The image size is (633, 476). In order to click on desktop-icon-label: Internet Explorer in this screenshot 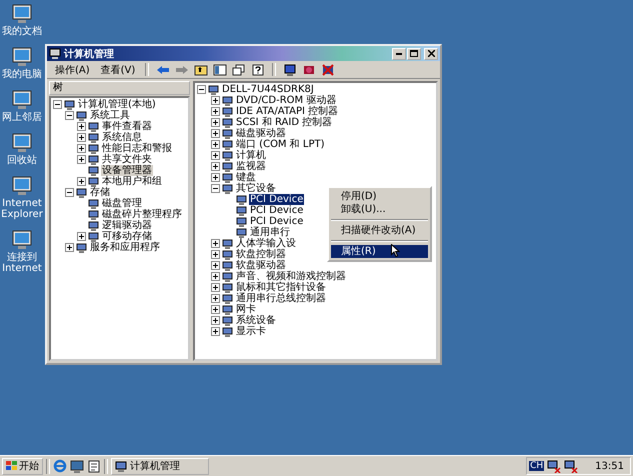, I will do `click(22, 209)`.